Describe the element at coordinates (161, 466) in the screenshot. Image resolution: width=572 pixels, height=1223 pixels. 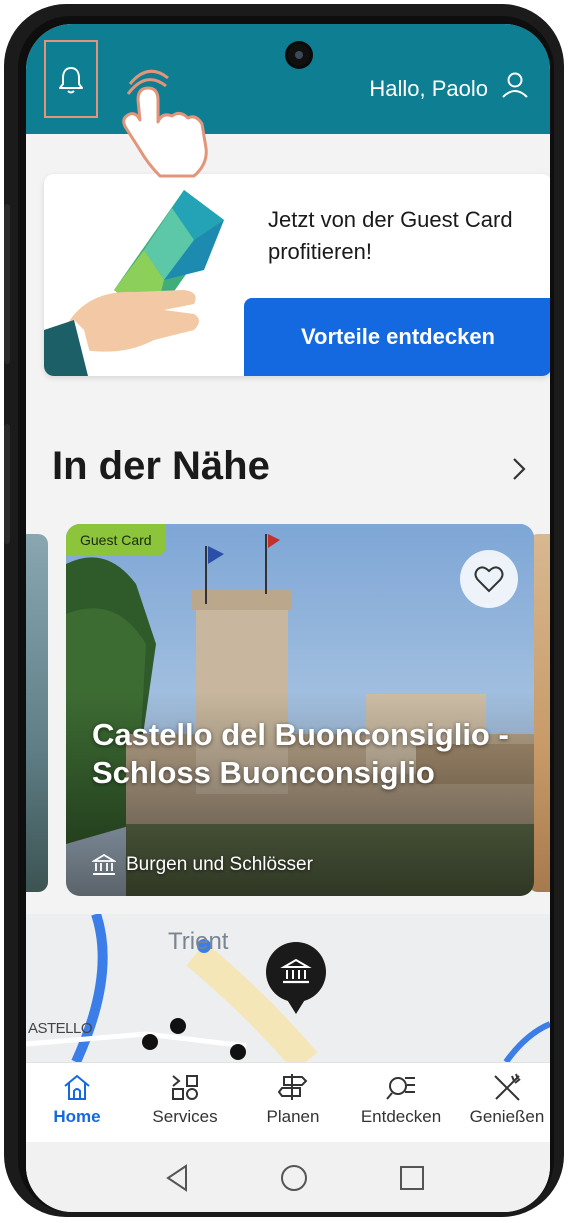
I see `nearby-section-title: In der Nähe` at that location.